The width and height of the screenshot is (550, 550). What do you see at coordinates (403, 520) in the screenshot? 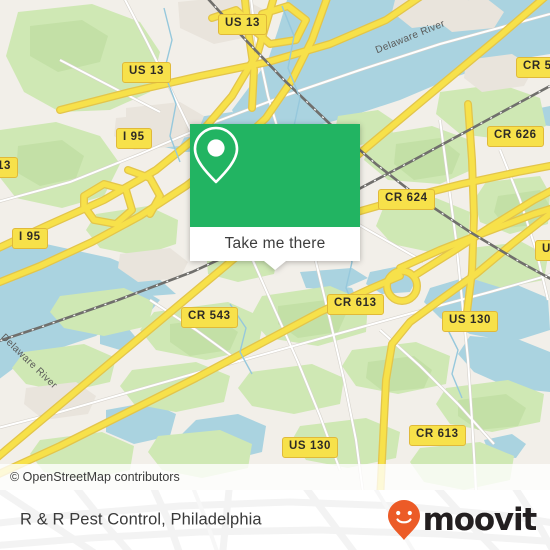
I see `moovit-pin-smiley-icon` at bounding box center [403, 520].